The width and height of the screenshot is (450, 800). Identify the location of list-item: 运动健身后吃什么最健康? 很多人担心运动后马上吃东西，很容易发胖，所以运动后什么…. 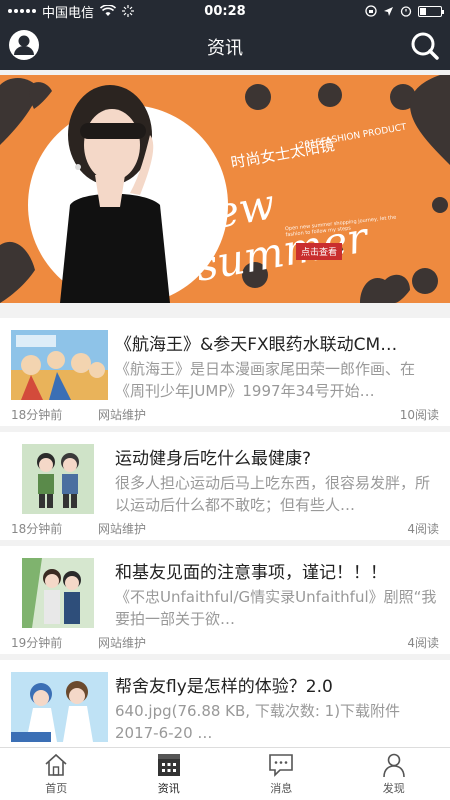
(225, 486).